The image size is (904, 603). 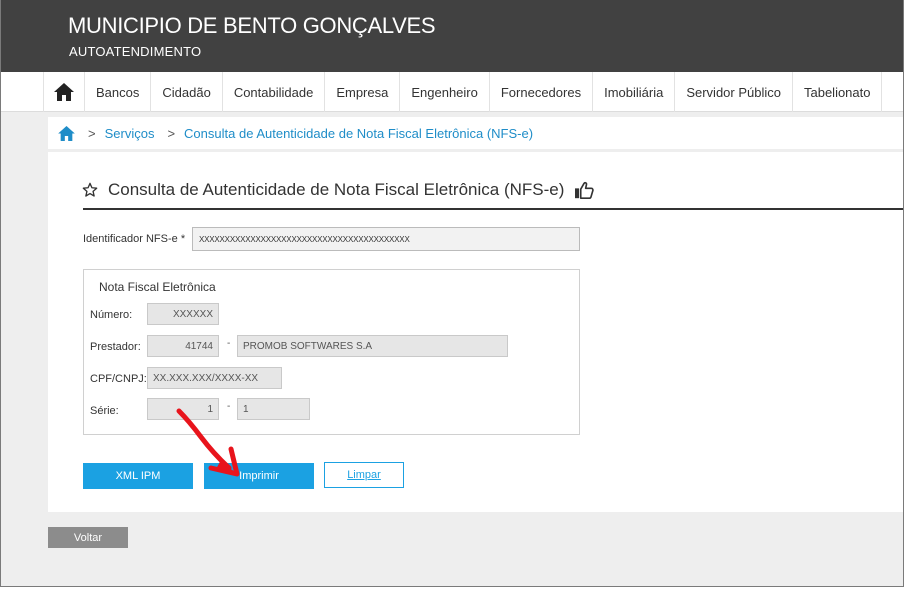 What do you see at coordinates (214, 378) in the screenshot?
I see `cpf-cnpj-field: XX.XXX.XXX/XXXX-XX` at bounding box center [214, 378].